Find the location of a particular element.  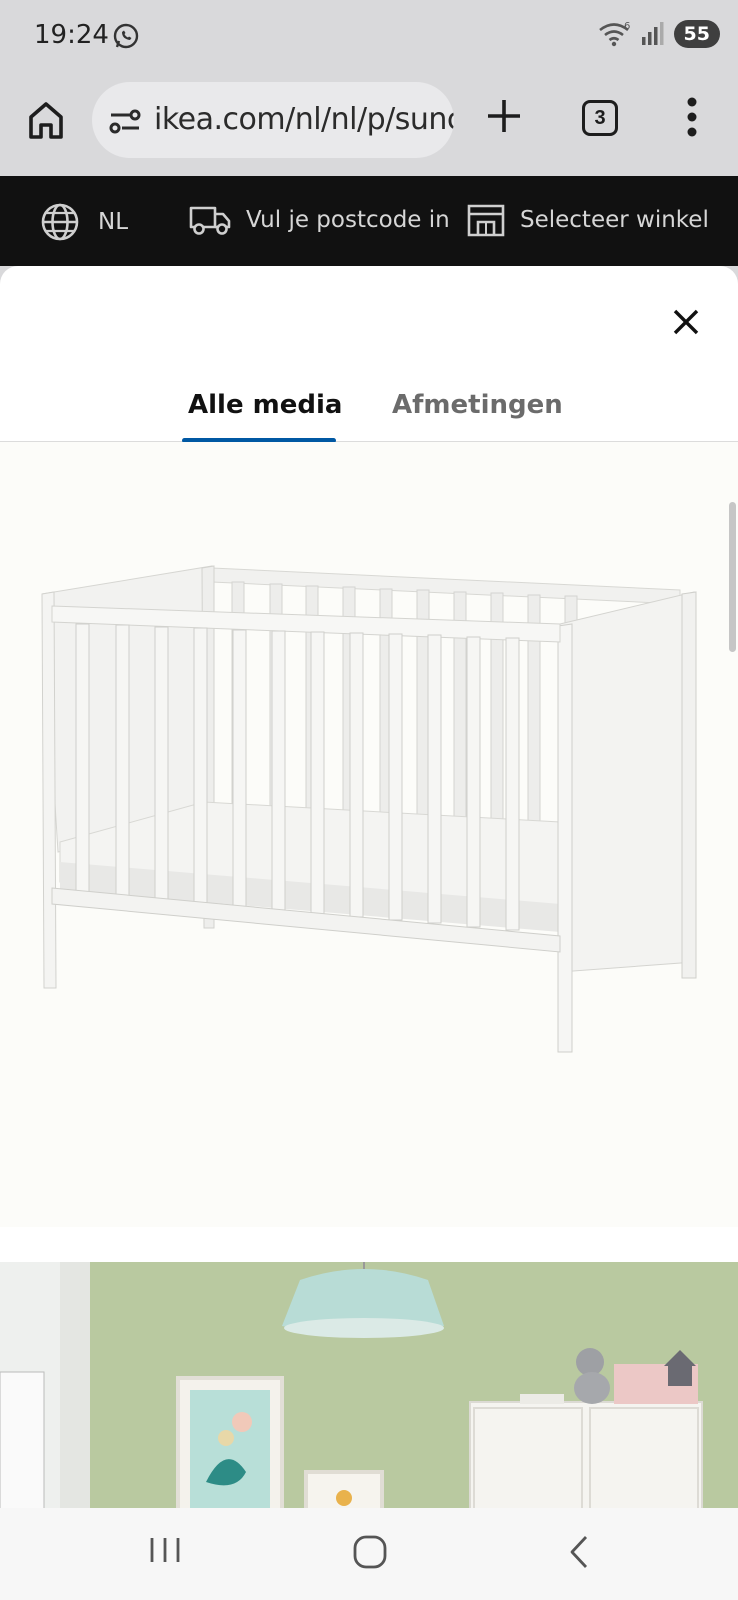

status-bar: 19:24 6 55 is located at coordinates (369, 37).